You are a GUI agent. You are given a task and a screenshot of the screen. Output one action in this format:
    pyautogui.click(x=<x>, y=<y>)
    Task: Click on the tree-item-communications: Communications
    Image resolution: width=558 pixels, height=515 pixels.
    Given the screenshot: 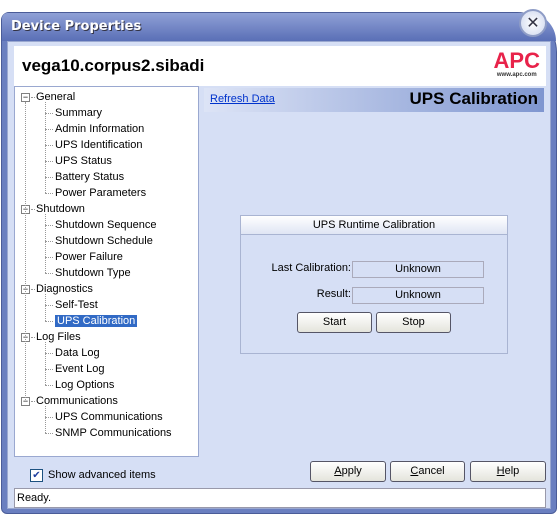 What is the action you would take?
    pyautogui.click(x=77, y=401)
    